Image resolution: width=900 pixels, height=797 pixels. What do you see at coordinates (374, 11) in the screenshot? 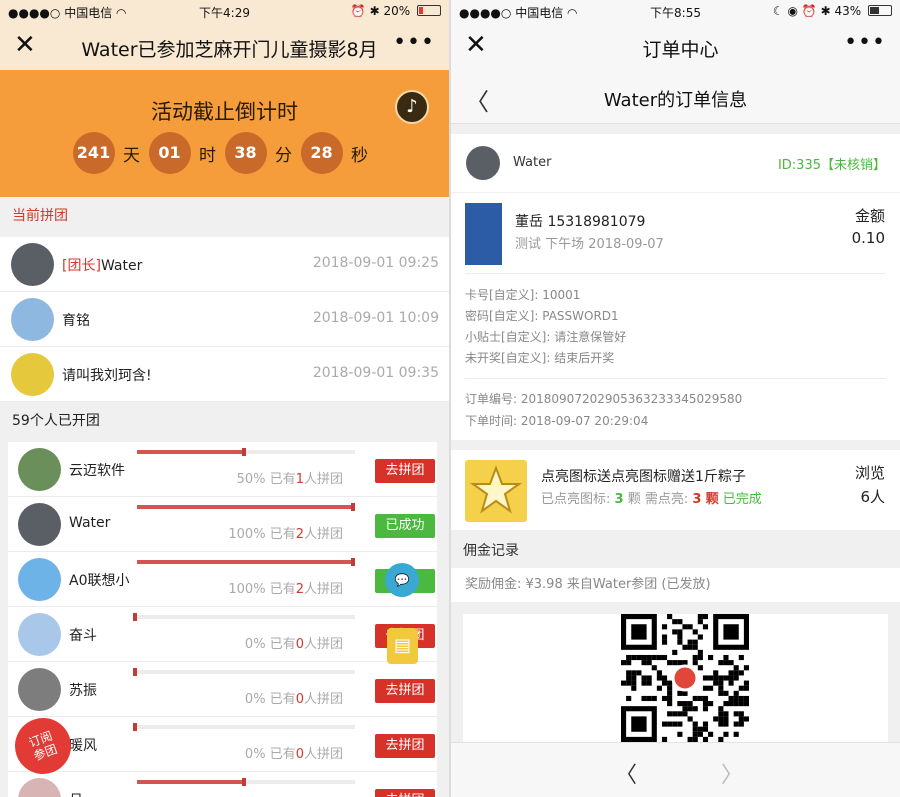
I see `bluetooth-icon: ✱` at bounding box center [374, 11].